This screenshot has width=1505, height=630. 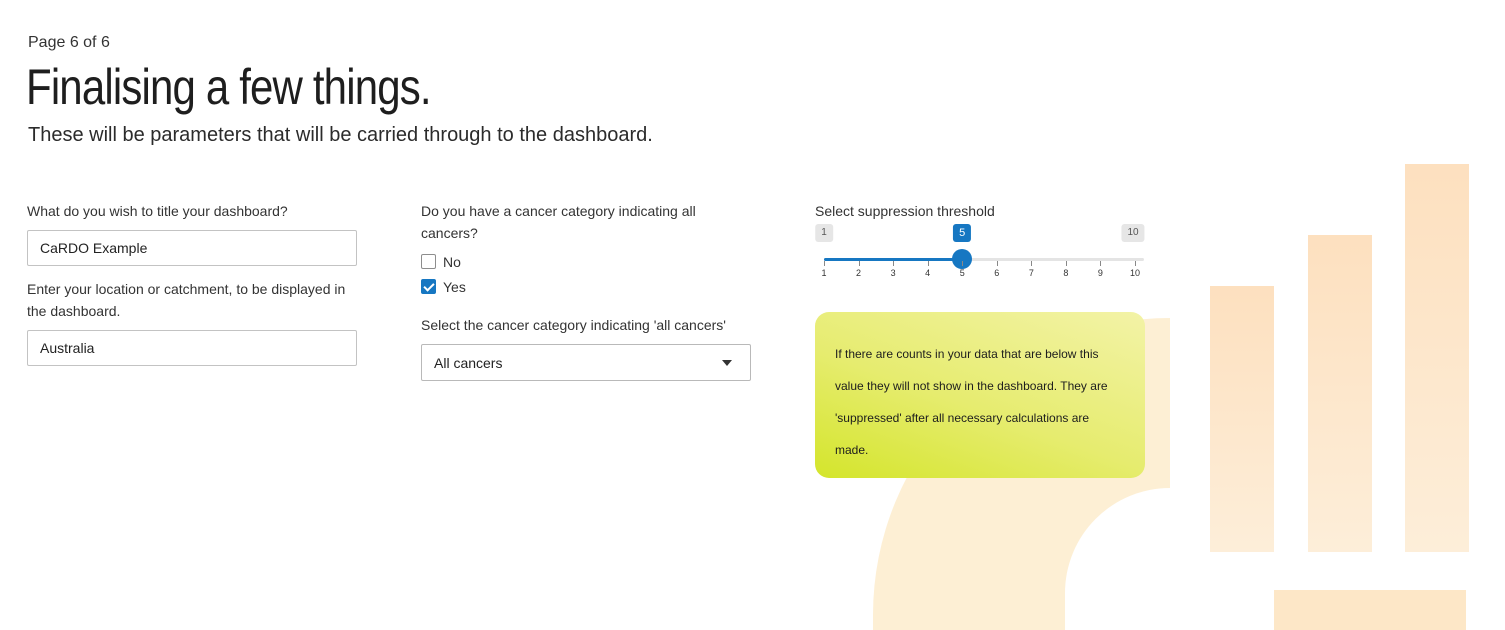 What do you see at coordinates (962, 259) in the screenshot?
I see `slider-handle` at bounding box center [962, 259].